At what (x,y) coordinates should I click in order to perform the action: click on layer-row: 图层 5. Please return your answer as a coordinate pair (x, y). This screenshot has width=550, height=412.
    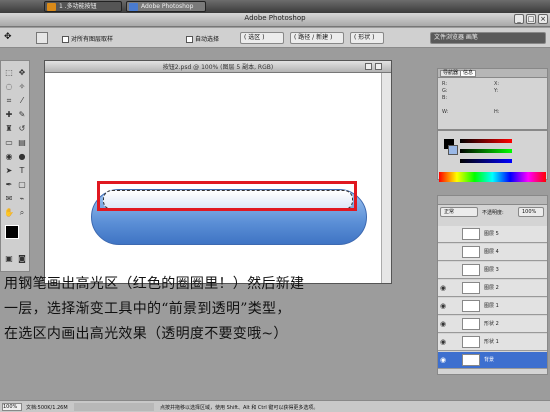
    Looking at the image, I should click on (492, 234).